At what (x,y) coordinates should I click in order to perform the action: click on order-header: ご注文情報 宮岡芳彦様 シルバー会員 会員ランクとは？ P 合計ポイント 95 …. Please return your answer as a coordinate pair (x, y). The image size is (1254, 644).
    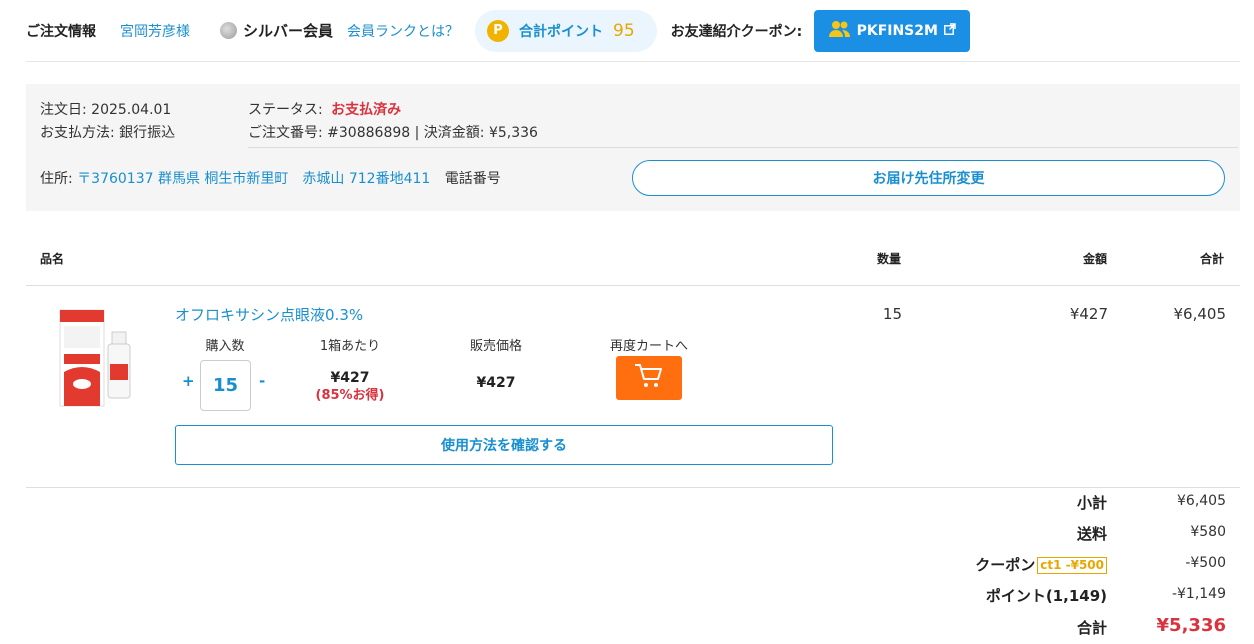
    Looking at the image, I should click on (633, 31).